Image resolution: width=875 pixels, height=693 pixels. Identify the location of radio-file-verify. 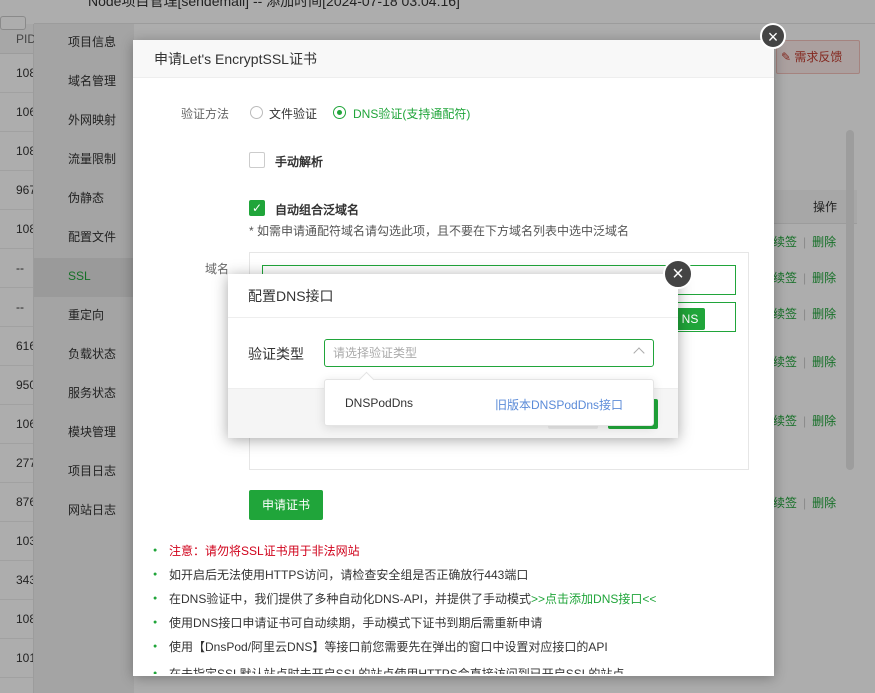
(256, 112).